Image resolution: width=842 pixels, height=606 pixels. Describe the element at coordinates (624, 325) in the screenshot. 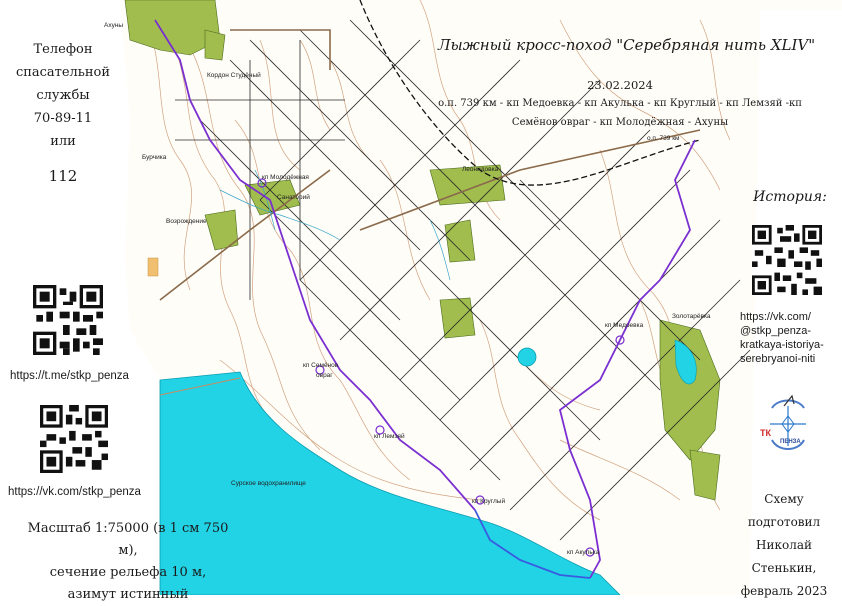

I see `label-cp-medoevka: кп Медоевка` at that location.